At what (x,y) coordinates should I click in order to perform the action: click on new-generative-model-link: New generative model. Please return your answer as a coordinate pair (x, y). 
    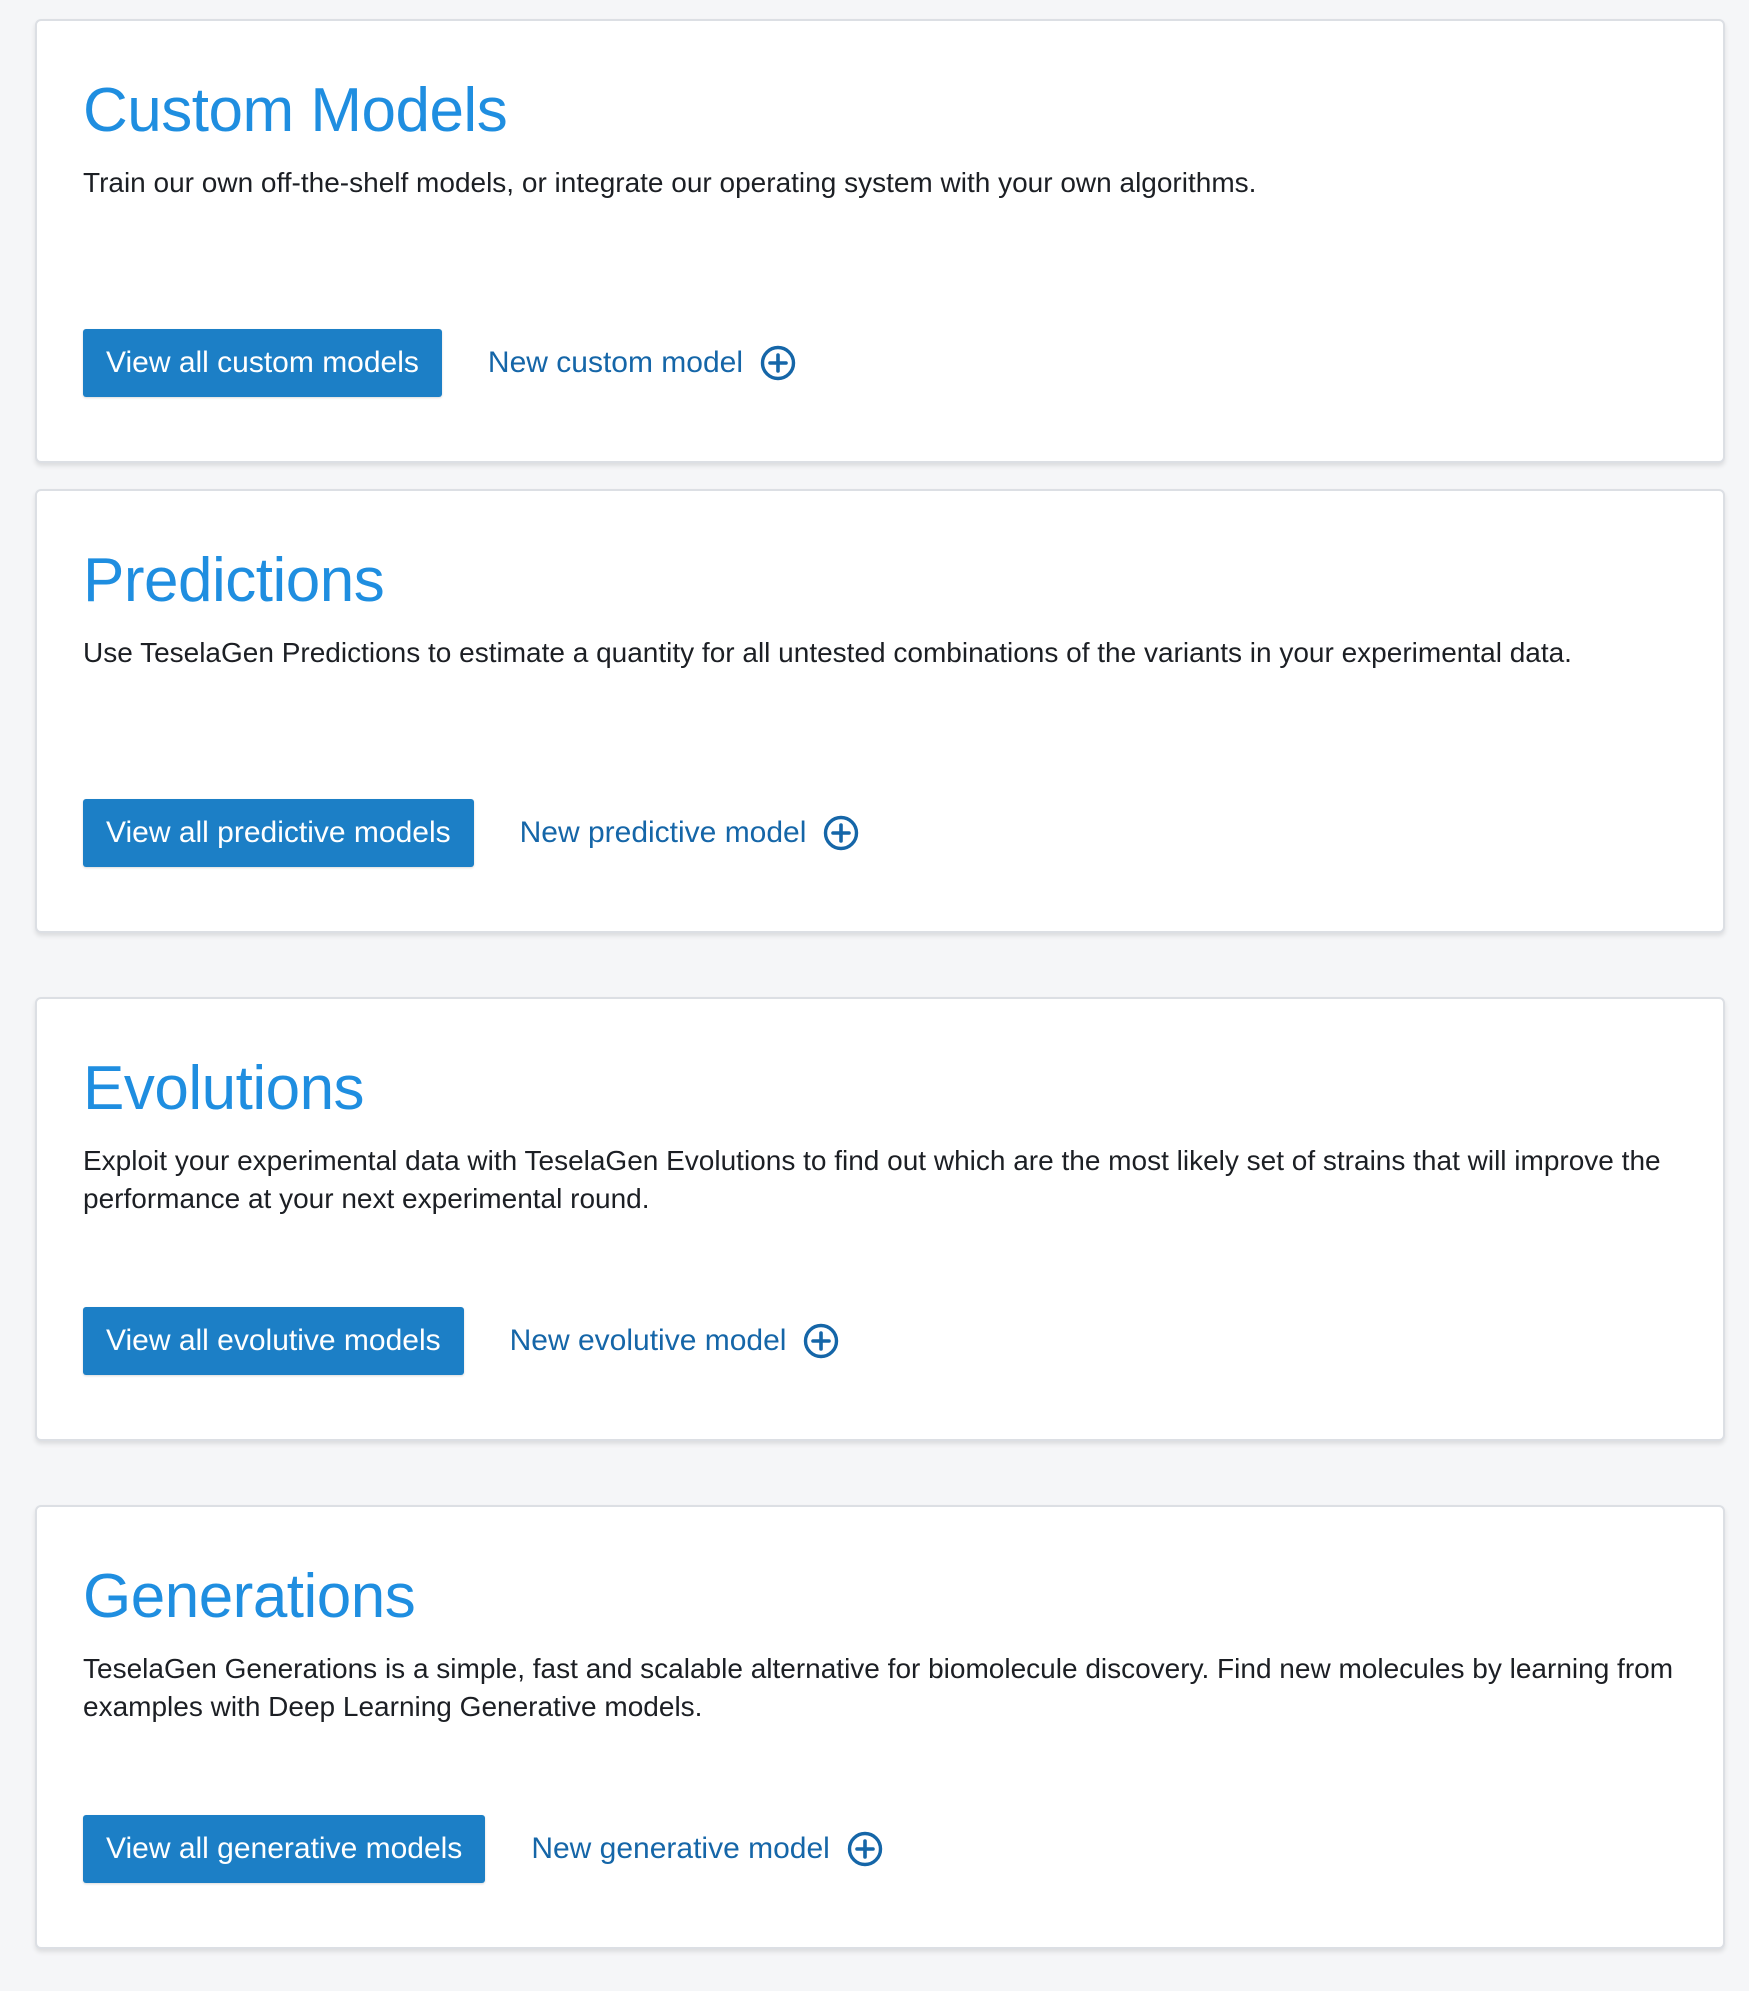
    Looking at the image, I should click on (707, 1849).